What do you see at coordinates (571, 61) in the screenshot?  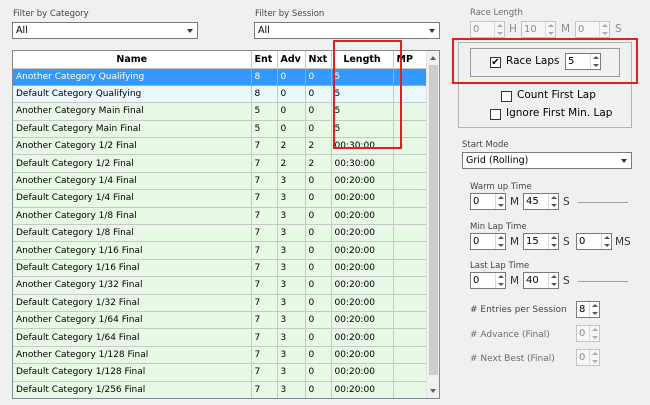 I see `race-laps-value: 5` at bounding box center [571, 61].